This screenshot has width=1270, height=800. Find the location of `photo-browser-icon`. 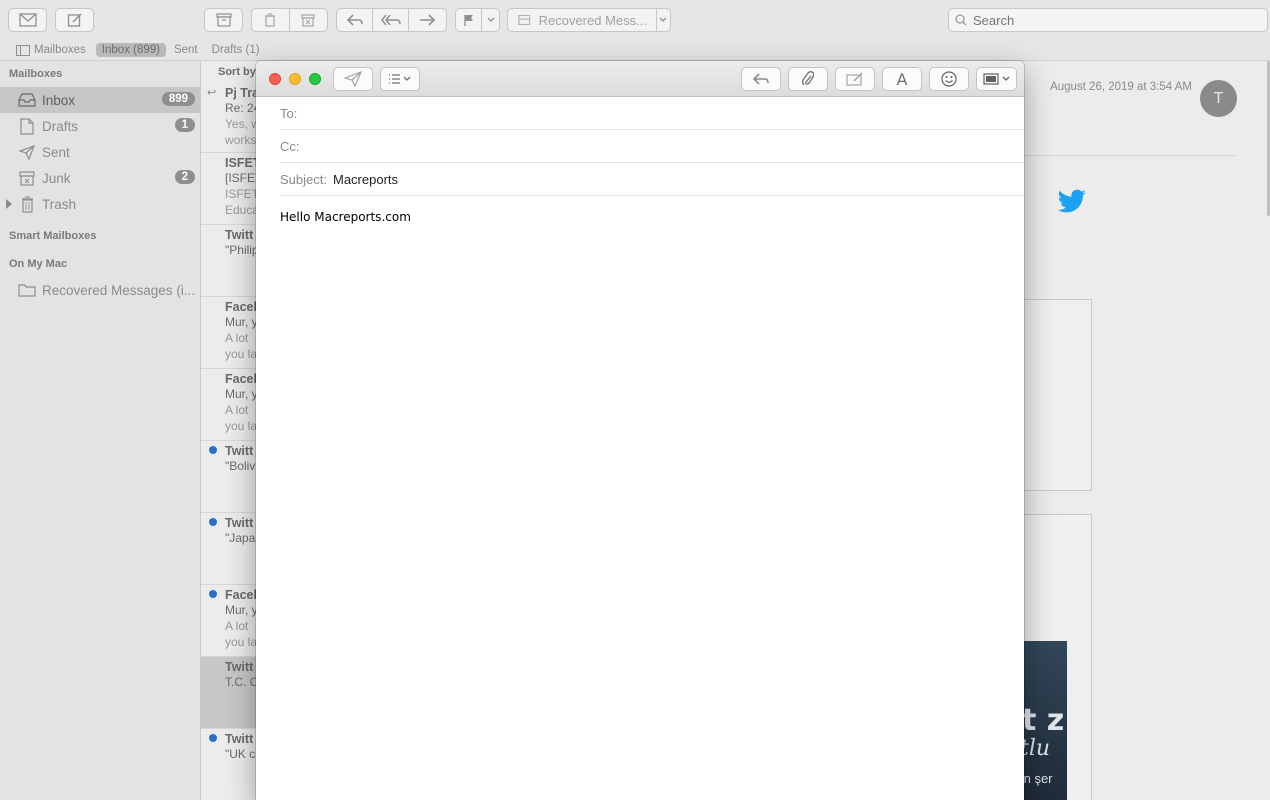

photo-browser-icon is located at coordinates (995, 79).